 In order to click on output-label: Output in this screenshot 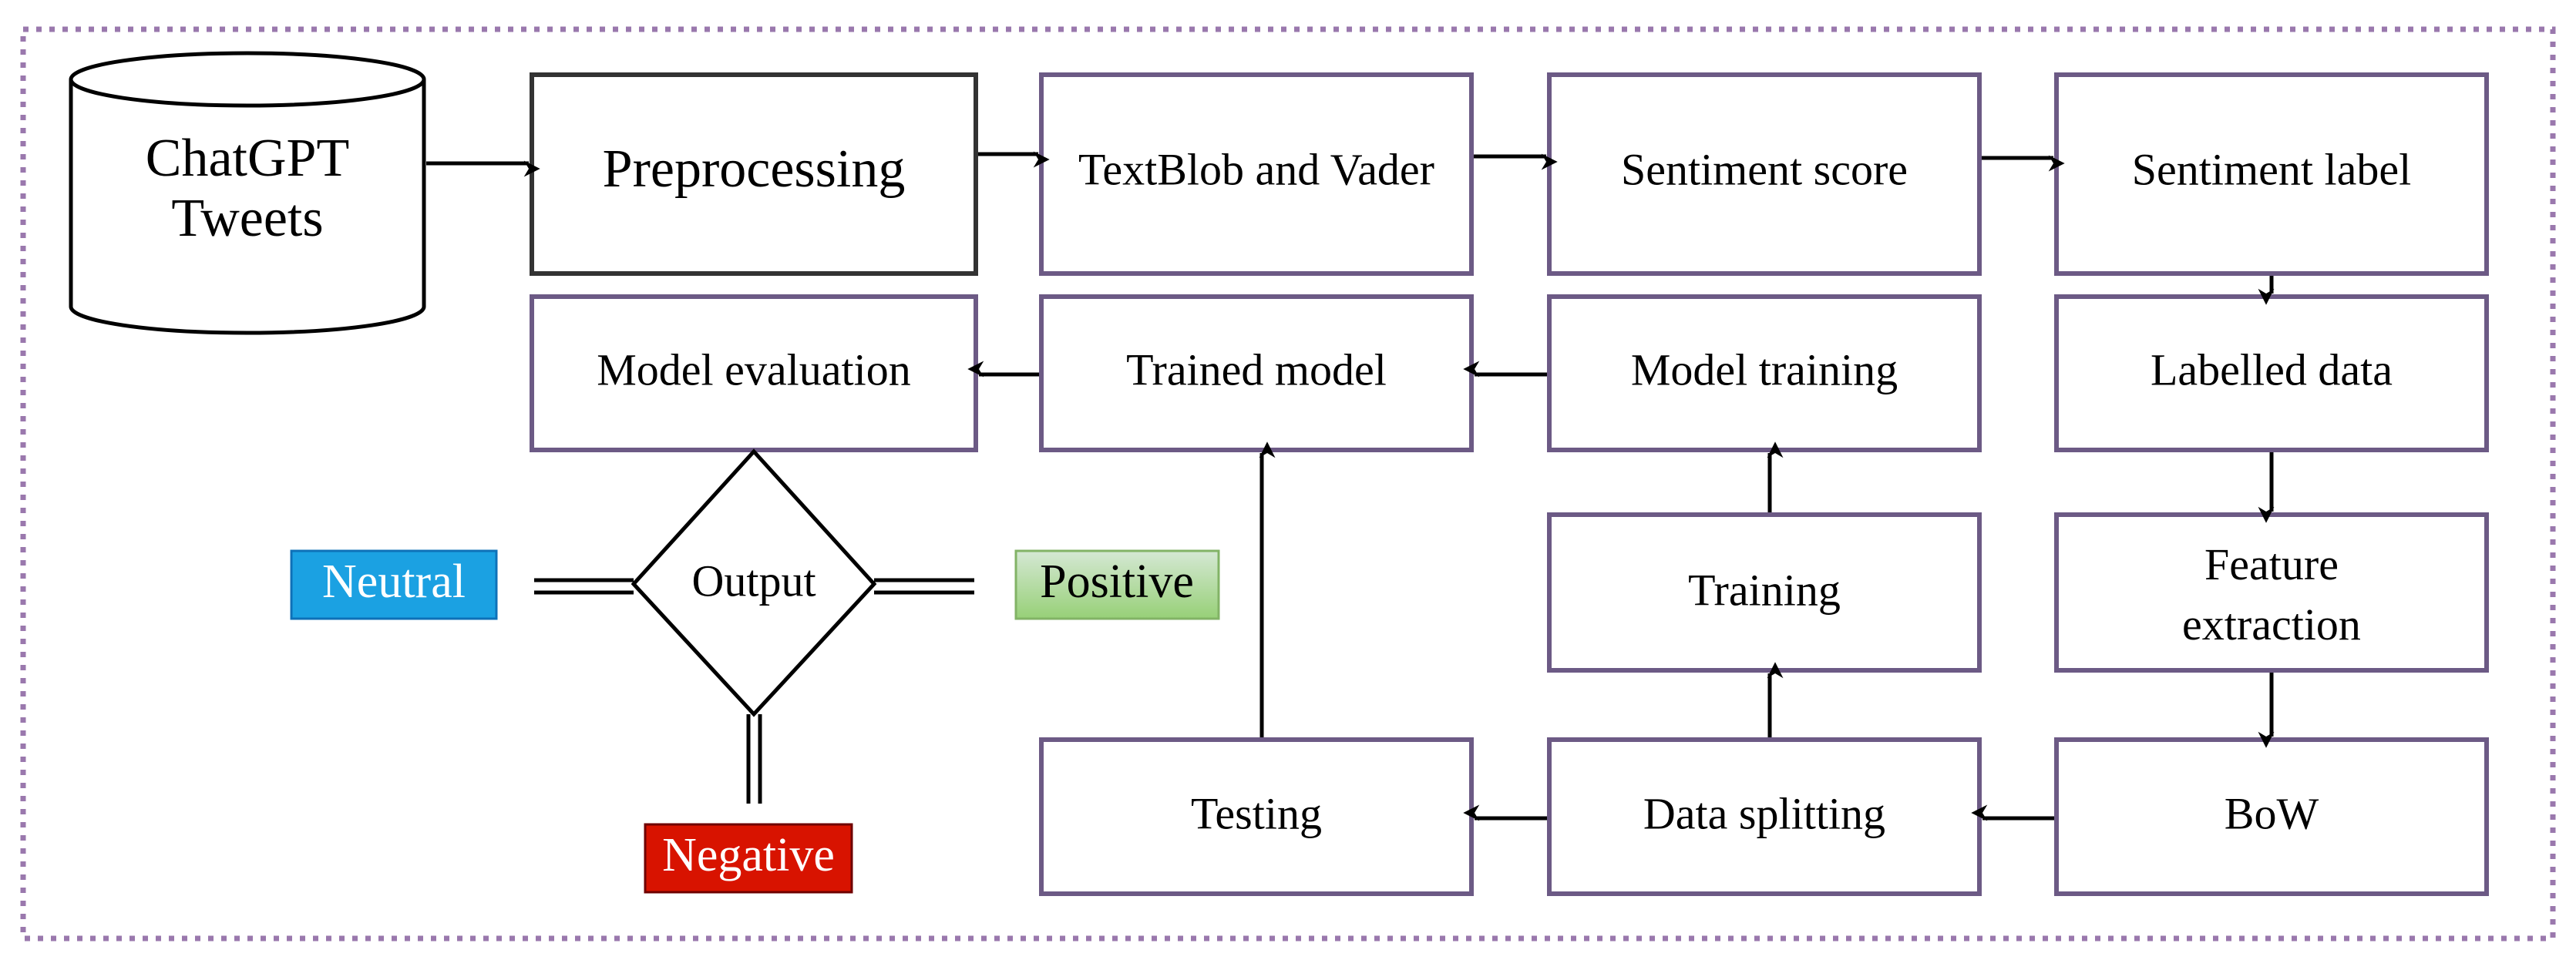, I will do `click(753, 581)`.